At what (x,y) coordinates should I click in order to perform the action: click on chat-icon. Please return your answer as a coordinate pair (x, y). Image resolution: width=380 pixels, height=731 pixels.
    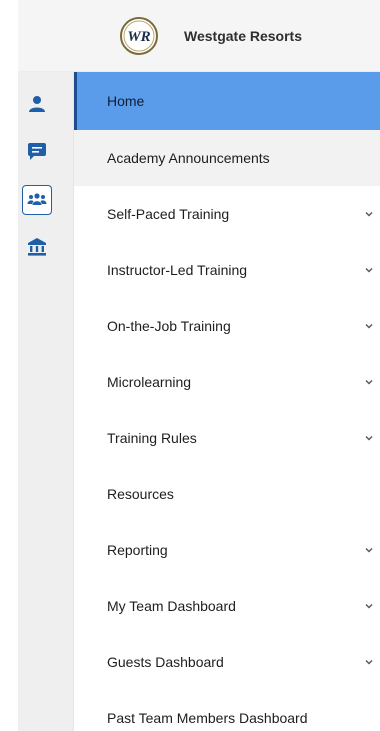
    Looking at the image, I should click on (37, 151).